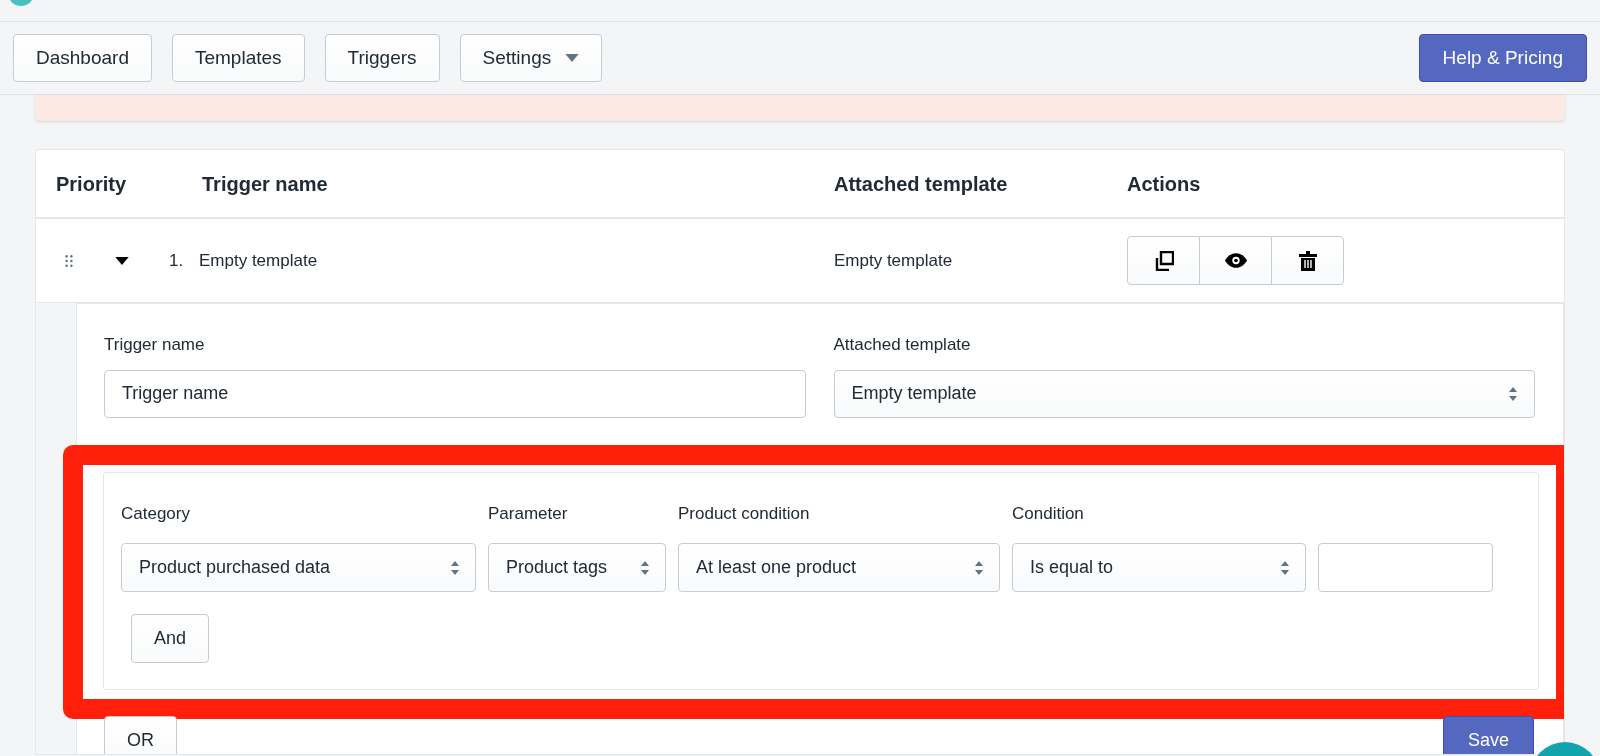  What do you see at coordinates (156, 513) in the screenshot?
I see `field-label: Category` at bounding box center [156, 513].